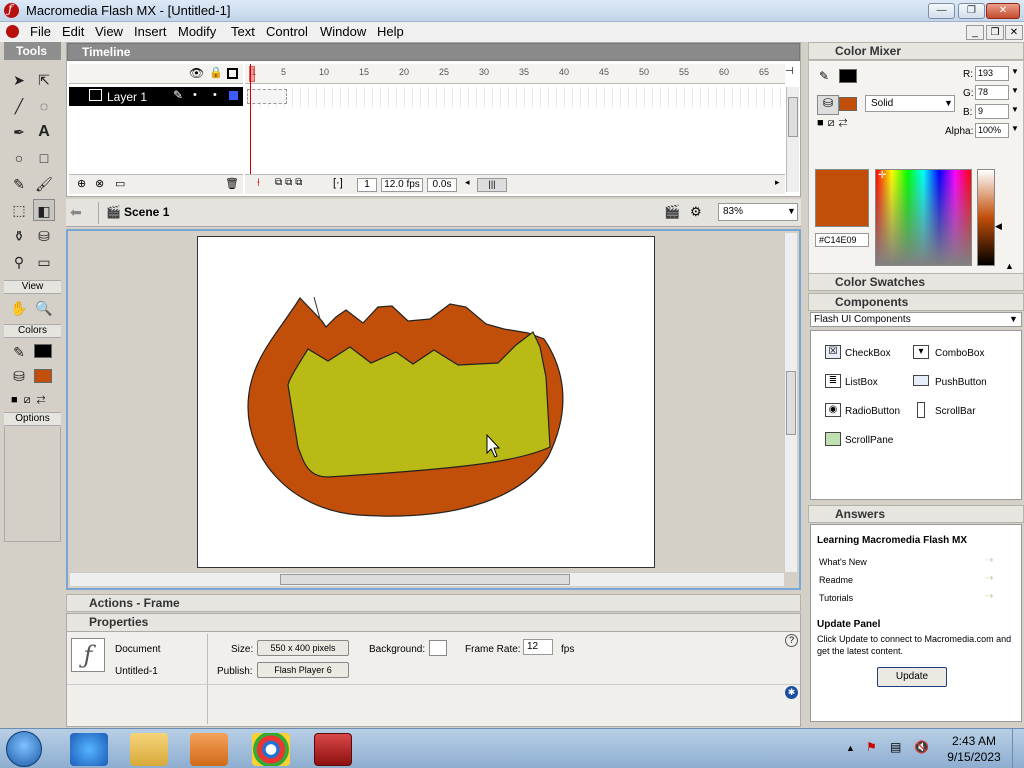  I want to click on component-item: ComboBox, so click(959, 353).